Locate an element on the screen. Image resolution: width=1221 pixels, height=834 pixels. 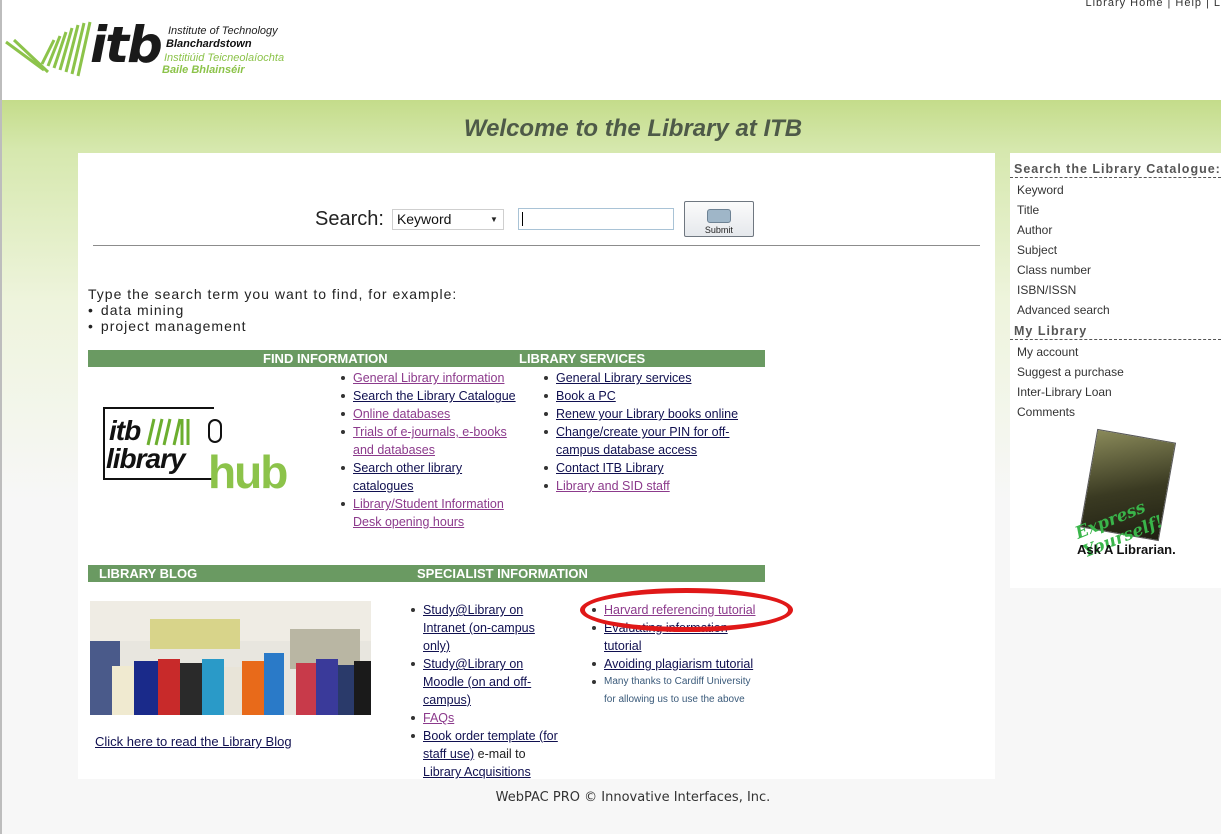
library-hub-logo: itb library hub is located at coordinates (197, 455).